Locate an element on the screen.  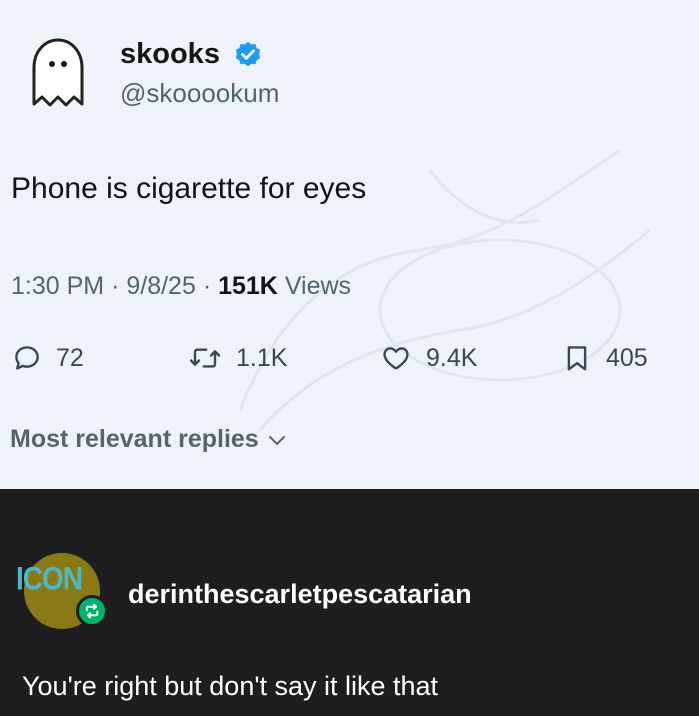
retweet-button: 1.1K is located at coordinates (237, 358).